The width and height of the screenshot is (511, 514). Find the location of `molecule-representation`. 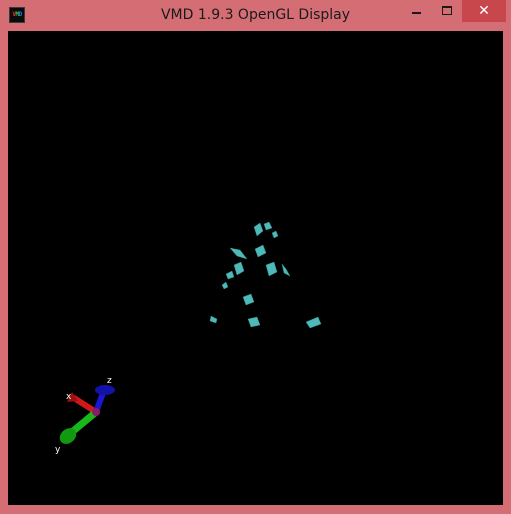

molecule-representation is located at coordinates (265, 275).